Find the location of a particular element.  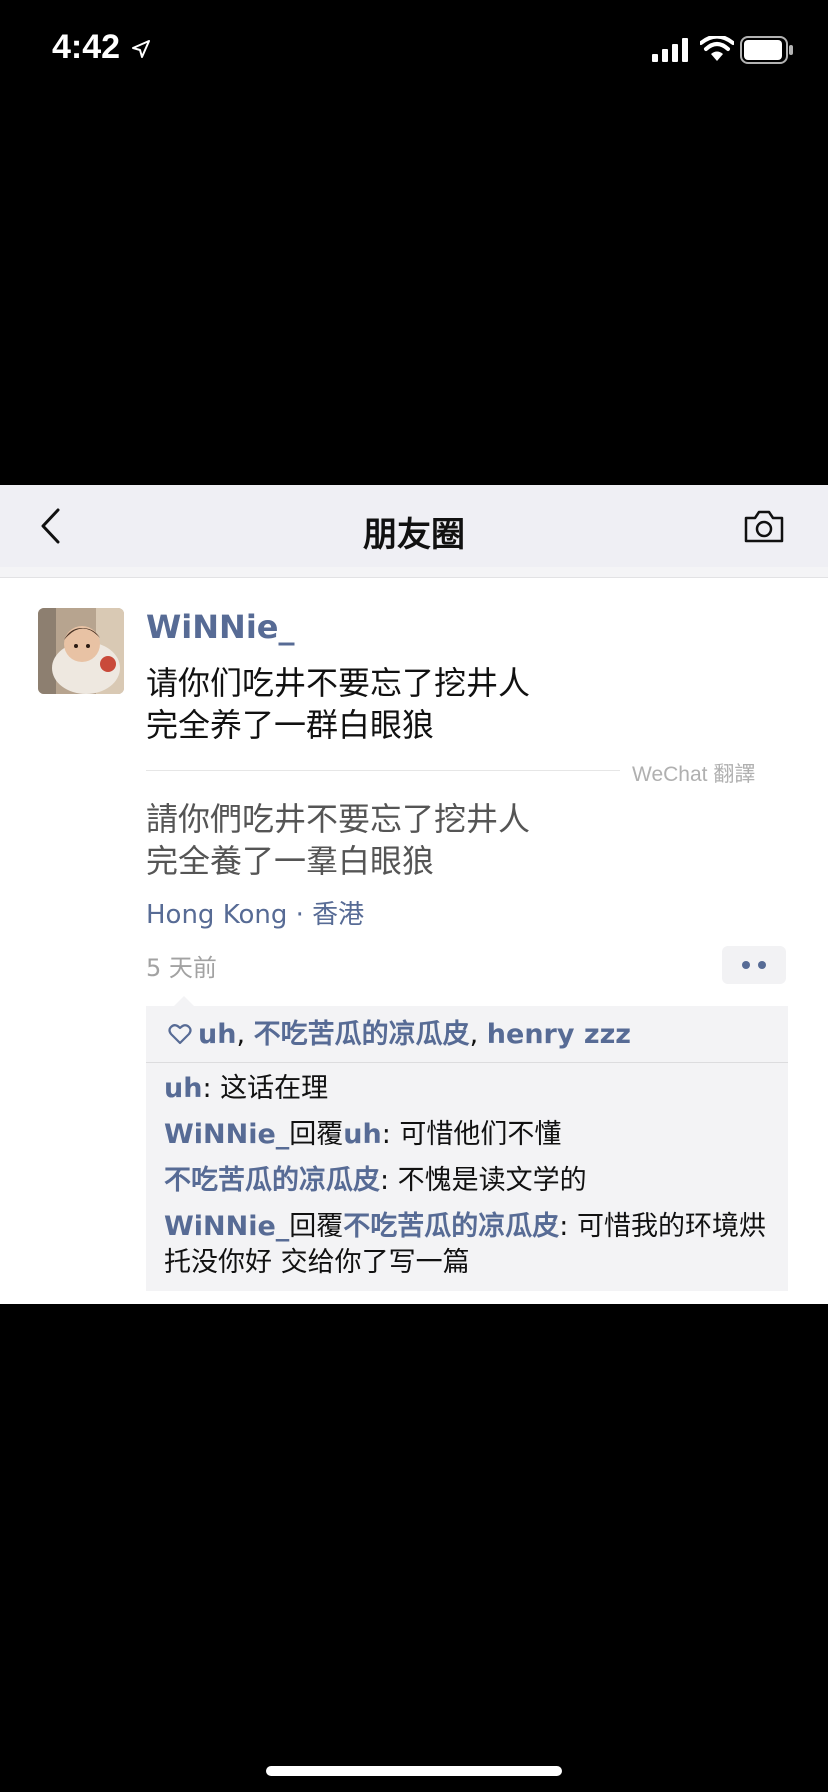

comment-text: : 可惜他们不懂 is located at coordinates (471, 1134).